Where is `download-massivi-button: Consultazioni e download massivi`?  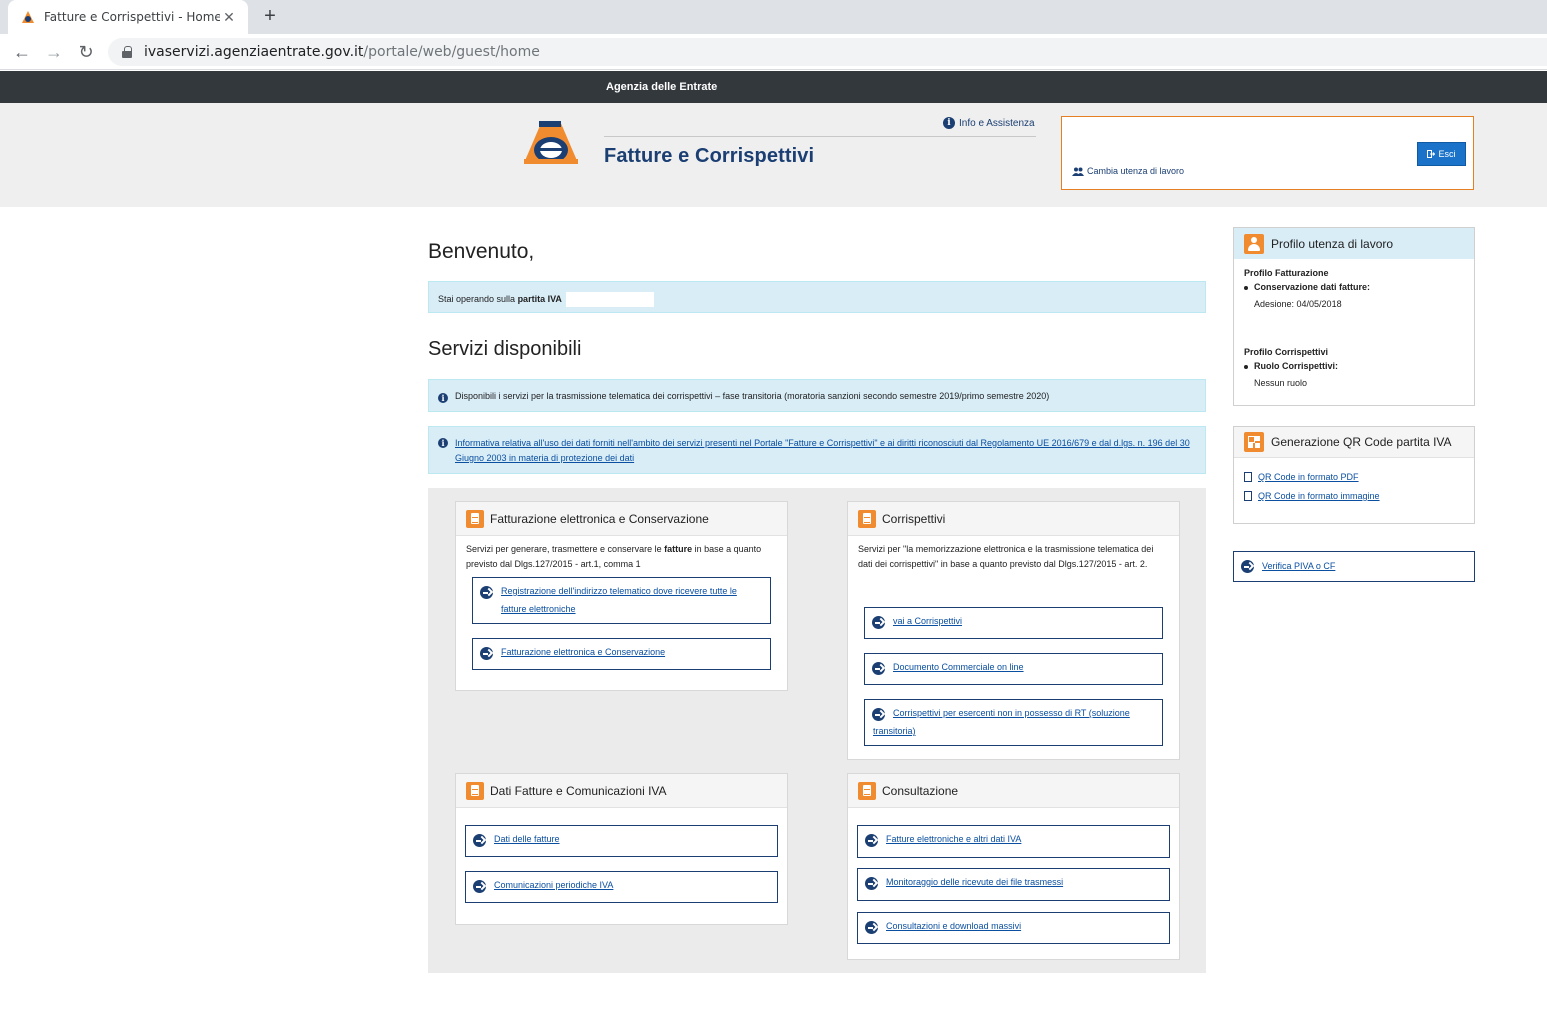 download-massivi-button: Consultazioni e download massivi is located at coordinates (1013, 928).